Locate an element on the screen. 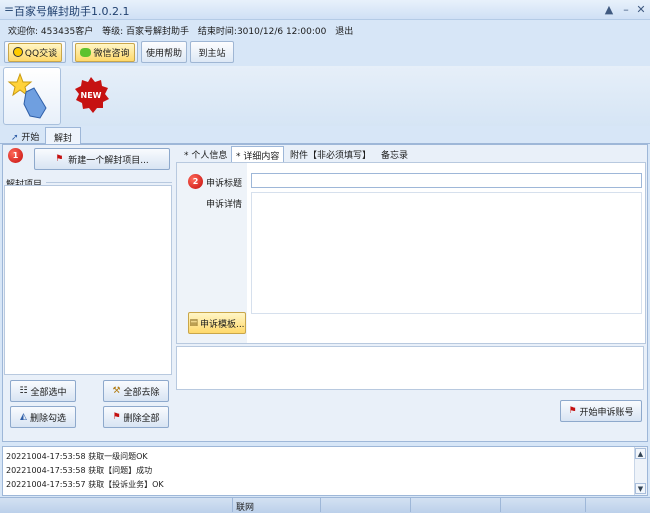  delete-all-label: 删除全部 is located at coordinates (141, 418).